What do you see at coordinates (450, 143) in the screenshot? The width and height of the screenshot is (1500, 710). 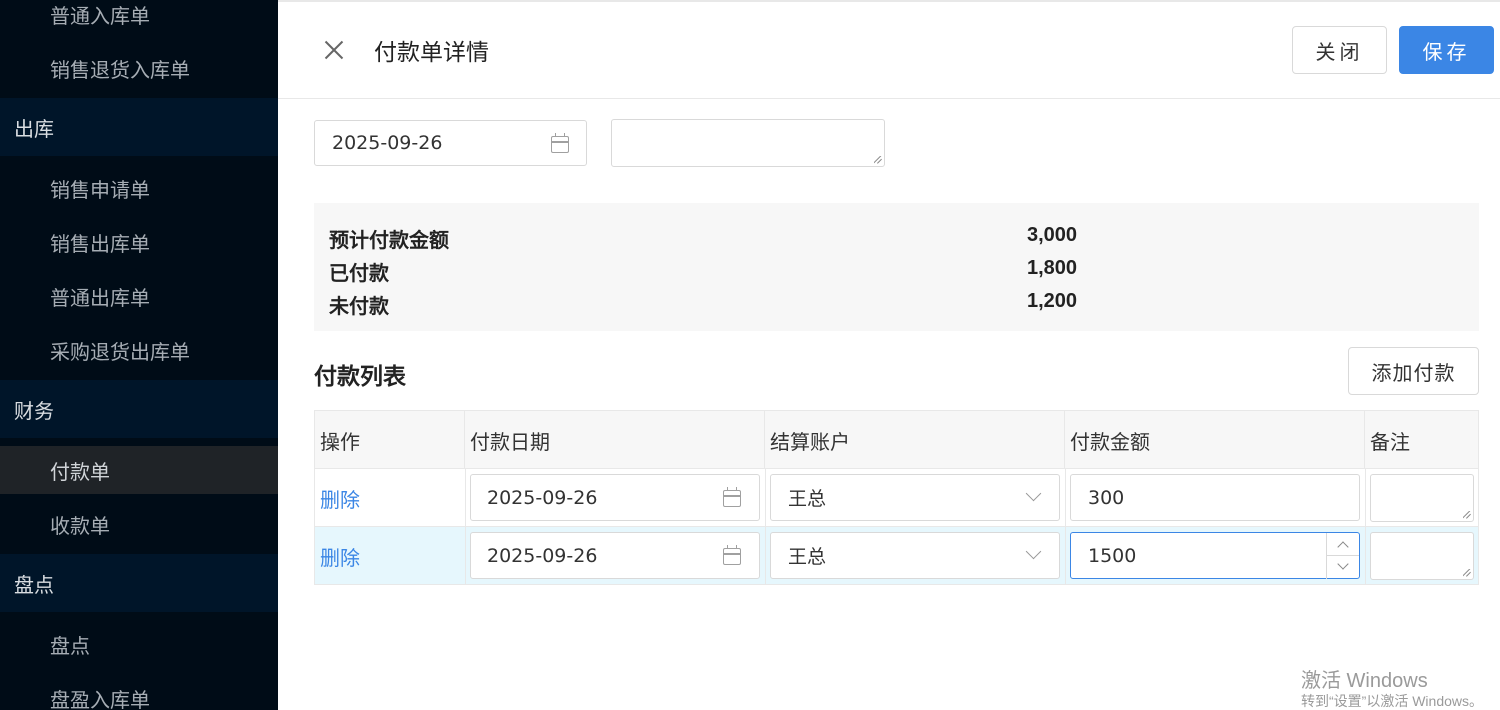 I see `date-picker: 2025-09-26` at bounding box center [450, 143].